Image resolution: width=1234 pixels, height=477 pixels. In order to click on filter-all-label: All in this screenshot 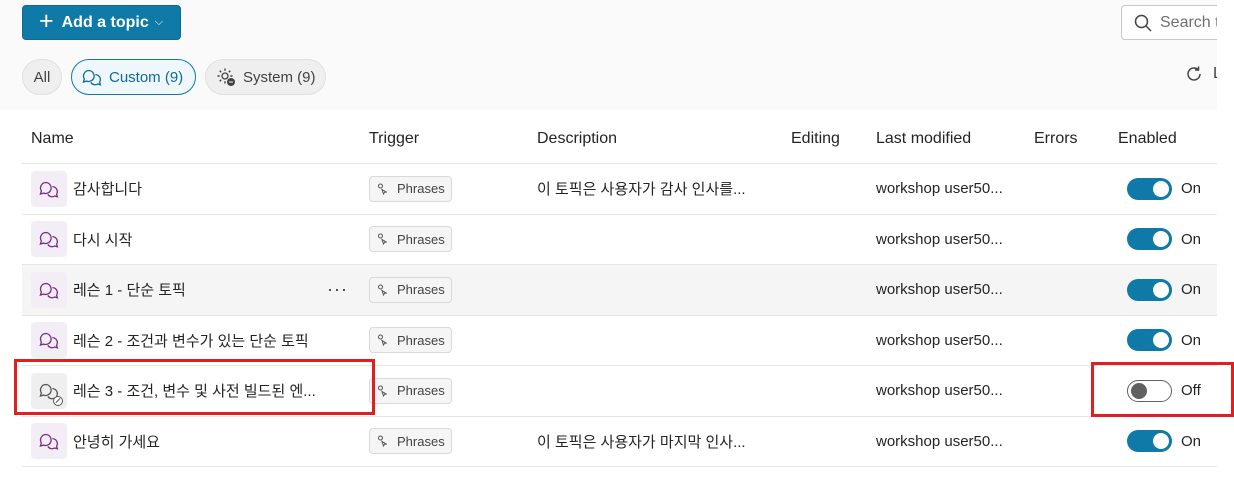, I will do `click(42, 77)`.